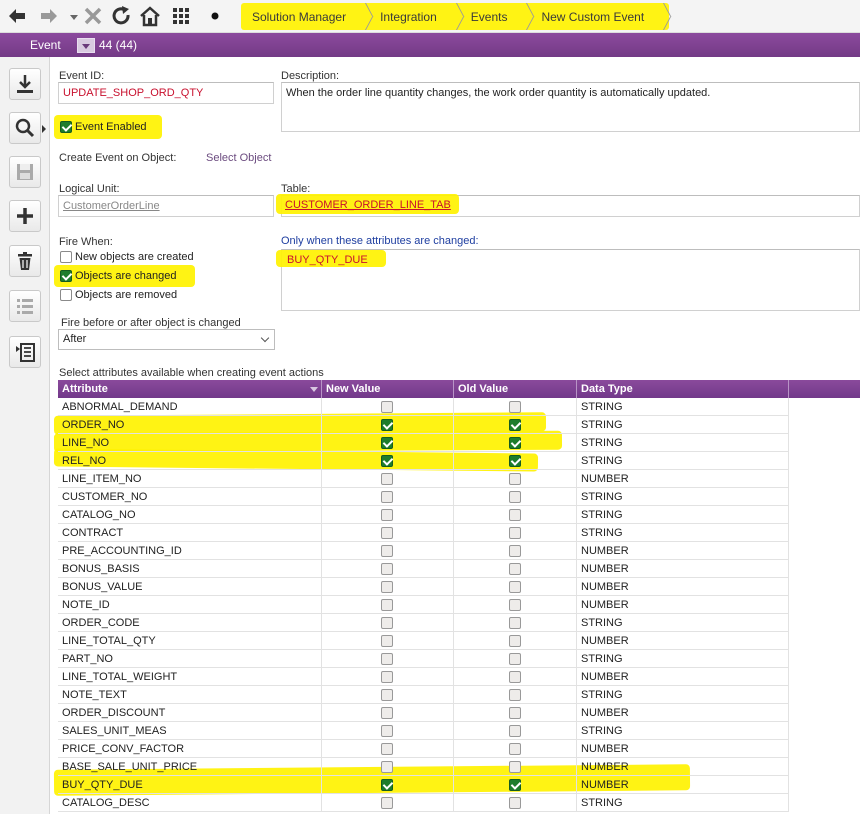 The height and width of the screenshot is (814, 860). Describe the element at coordinates (413, 16) in the screenshot. I see `breadcrumb-integration: Integration` at that location.